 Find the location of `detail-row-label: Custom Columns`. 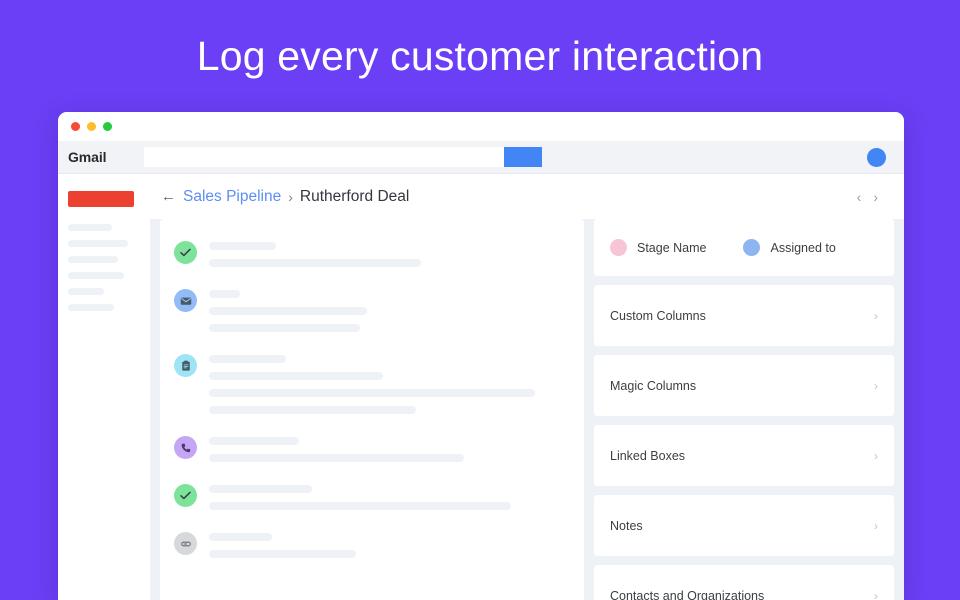

detail-row-label: Custom Columns is located at coordinates (658, 315).